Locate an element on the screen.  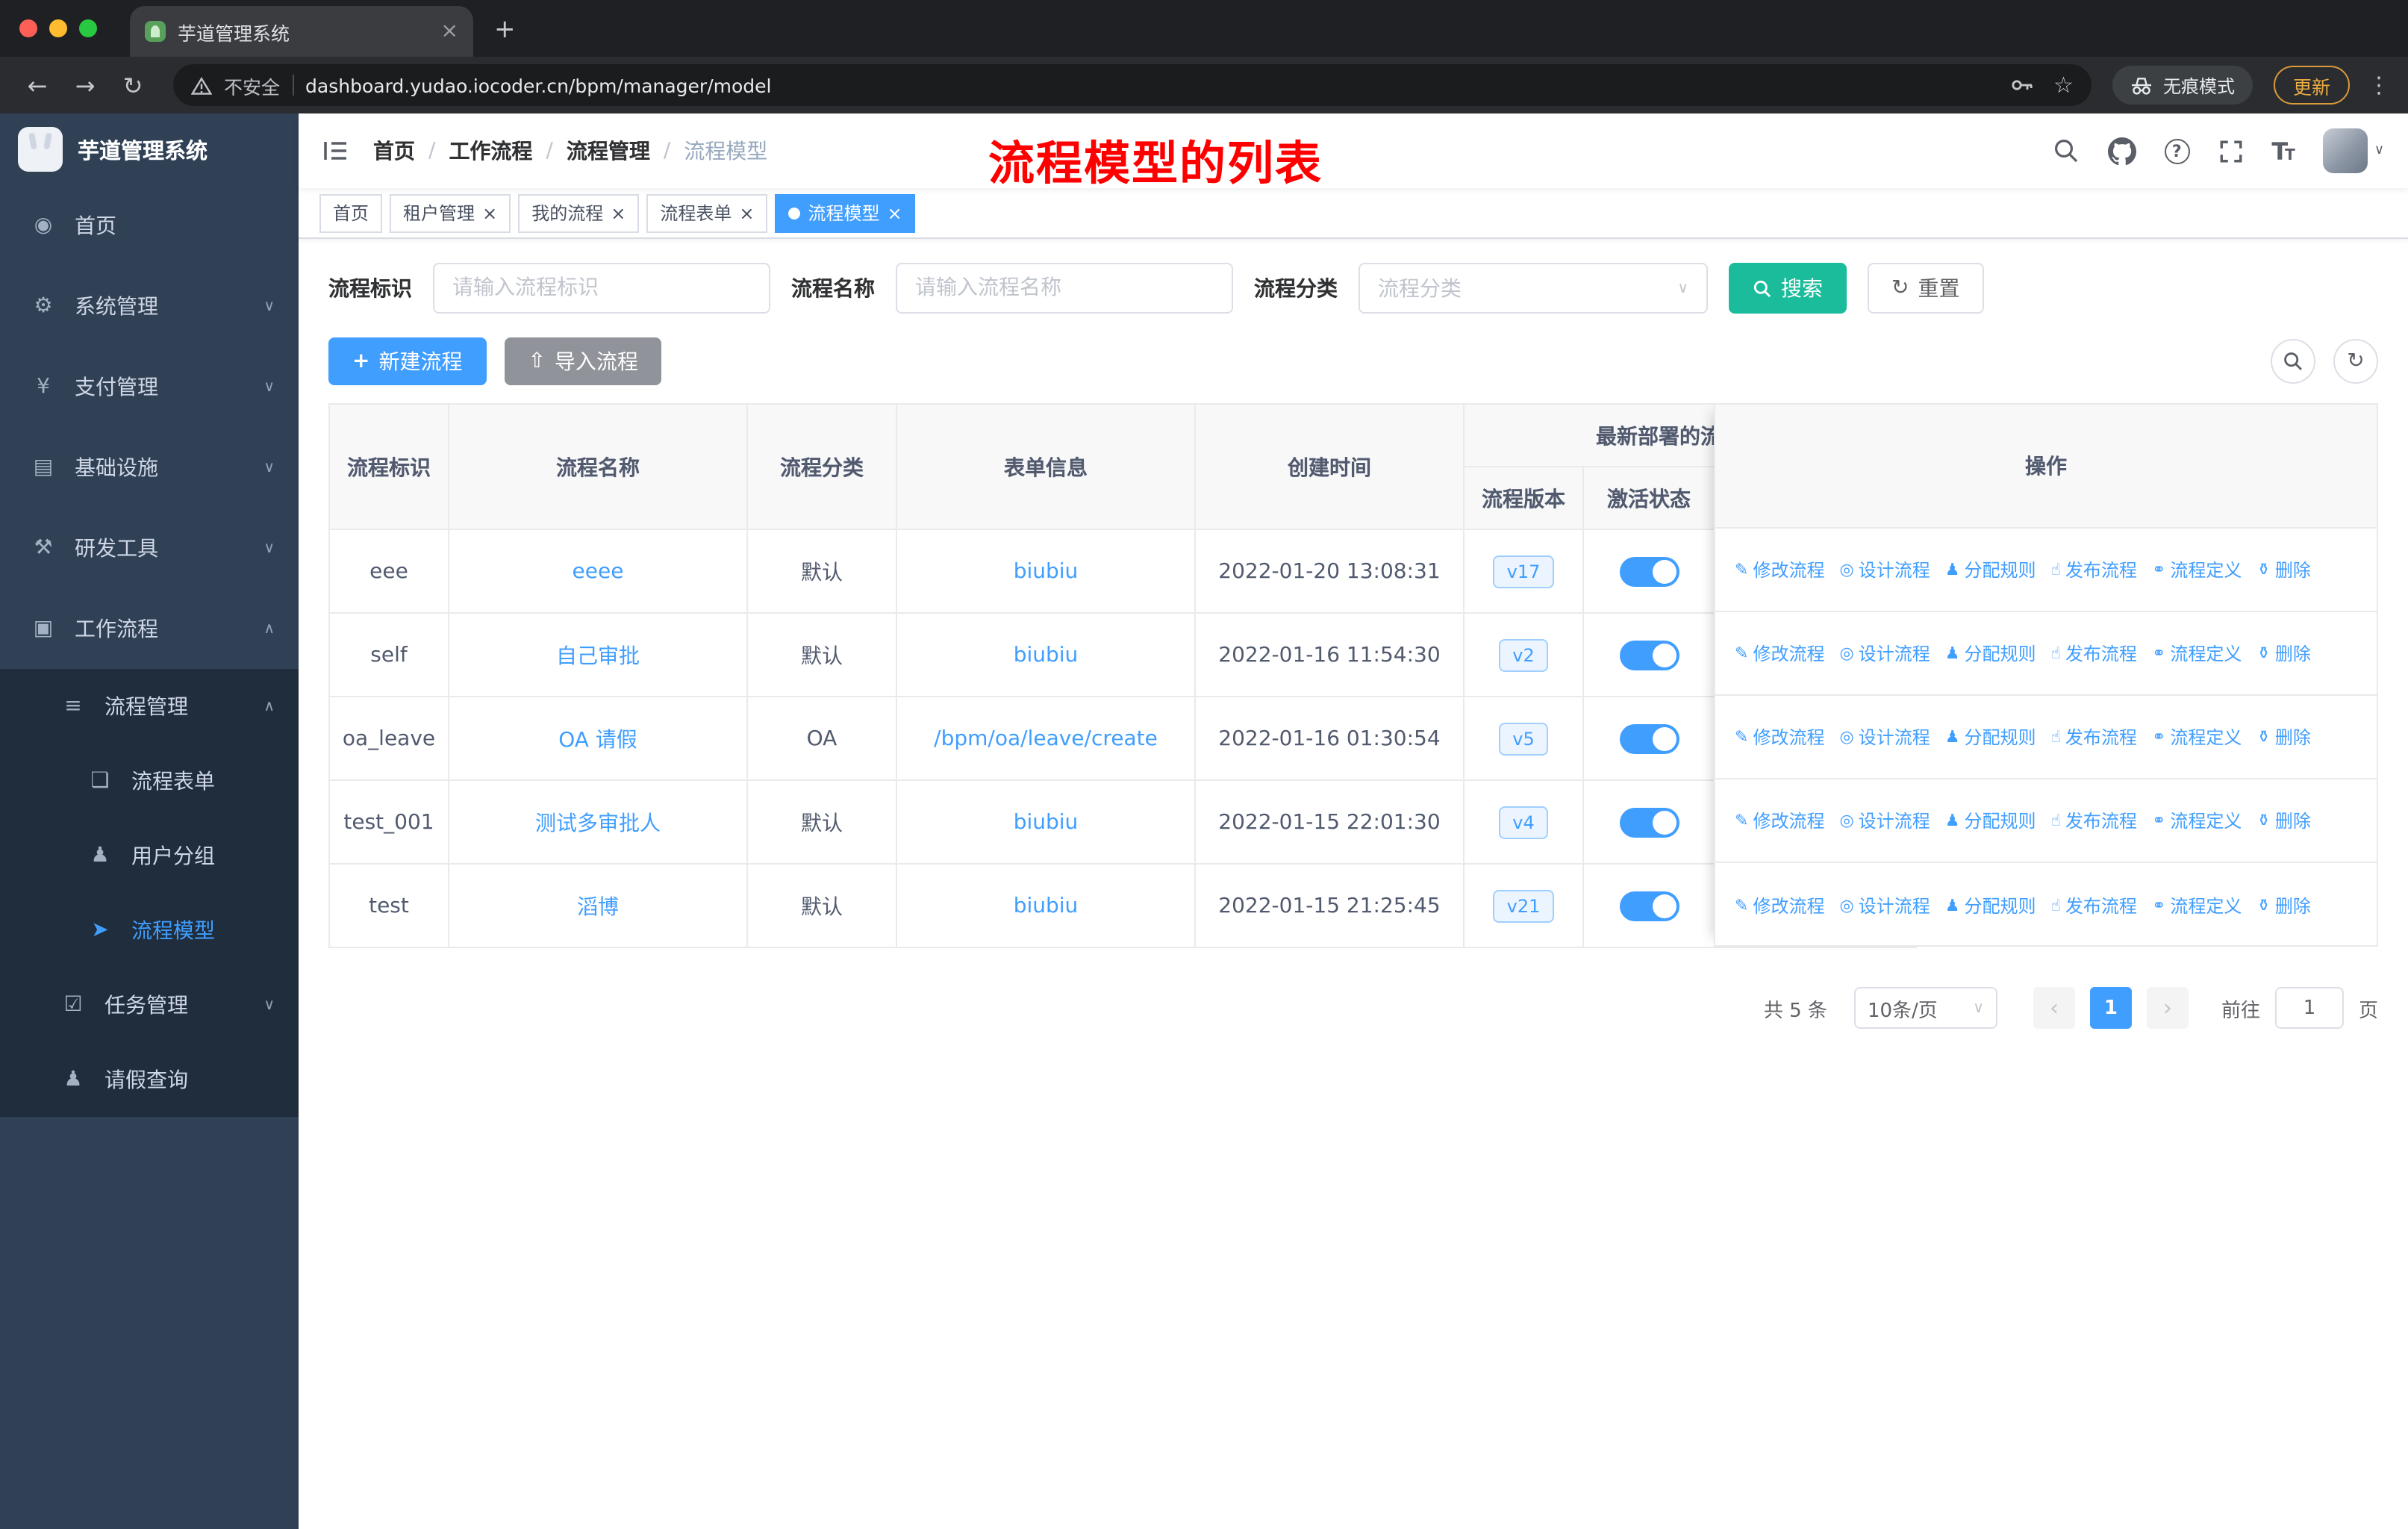
sidebar-item-process-form: ❏ 流程表单 is located at coordinates (149, 781).